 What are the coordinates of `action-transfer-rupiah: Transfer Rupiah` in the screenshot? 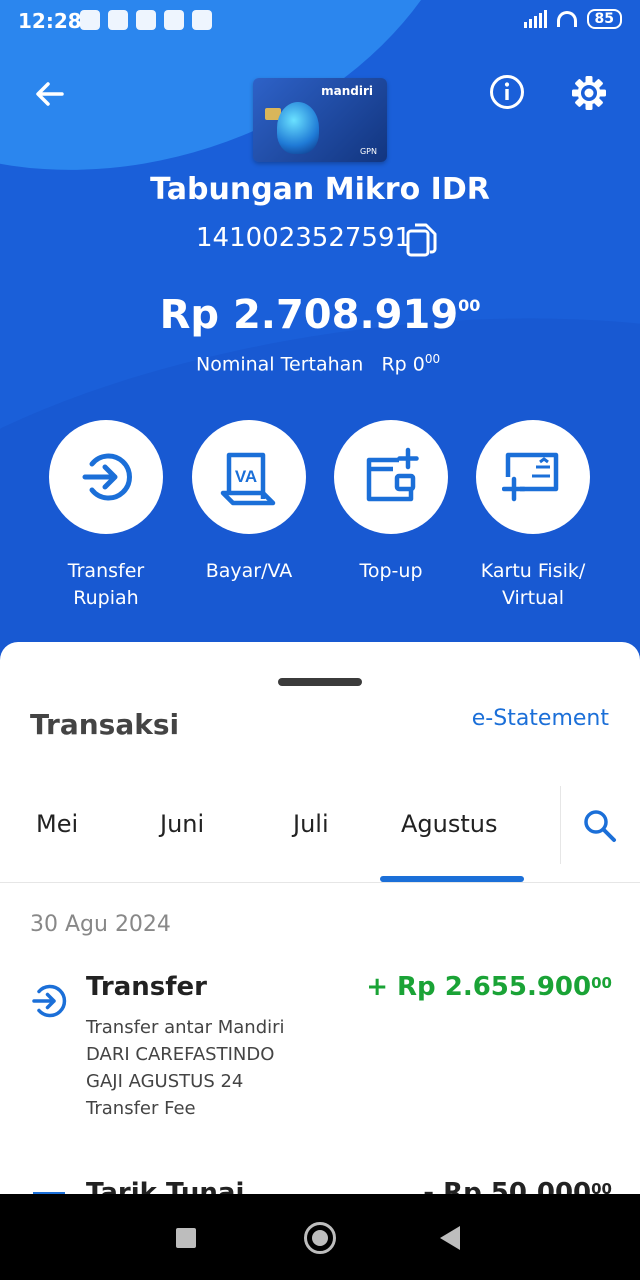 It's located at (106, 516).